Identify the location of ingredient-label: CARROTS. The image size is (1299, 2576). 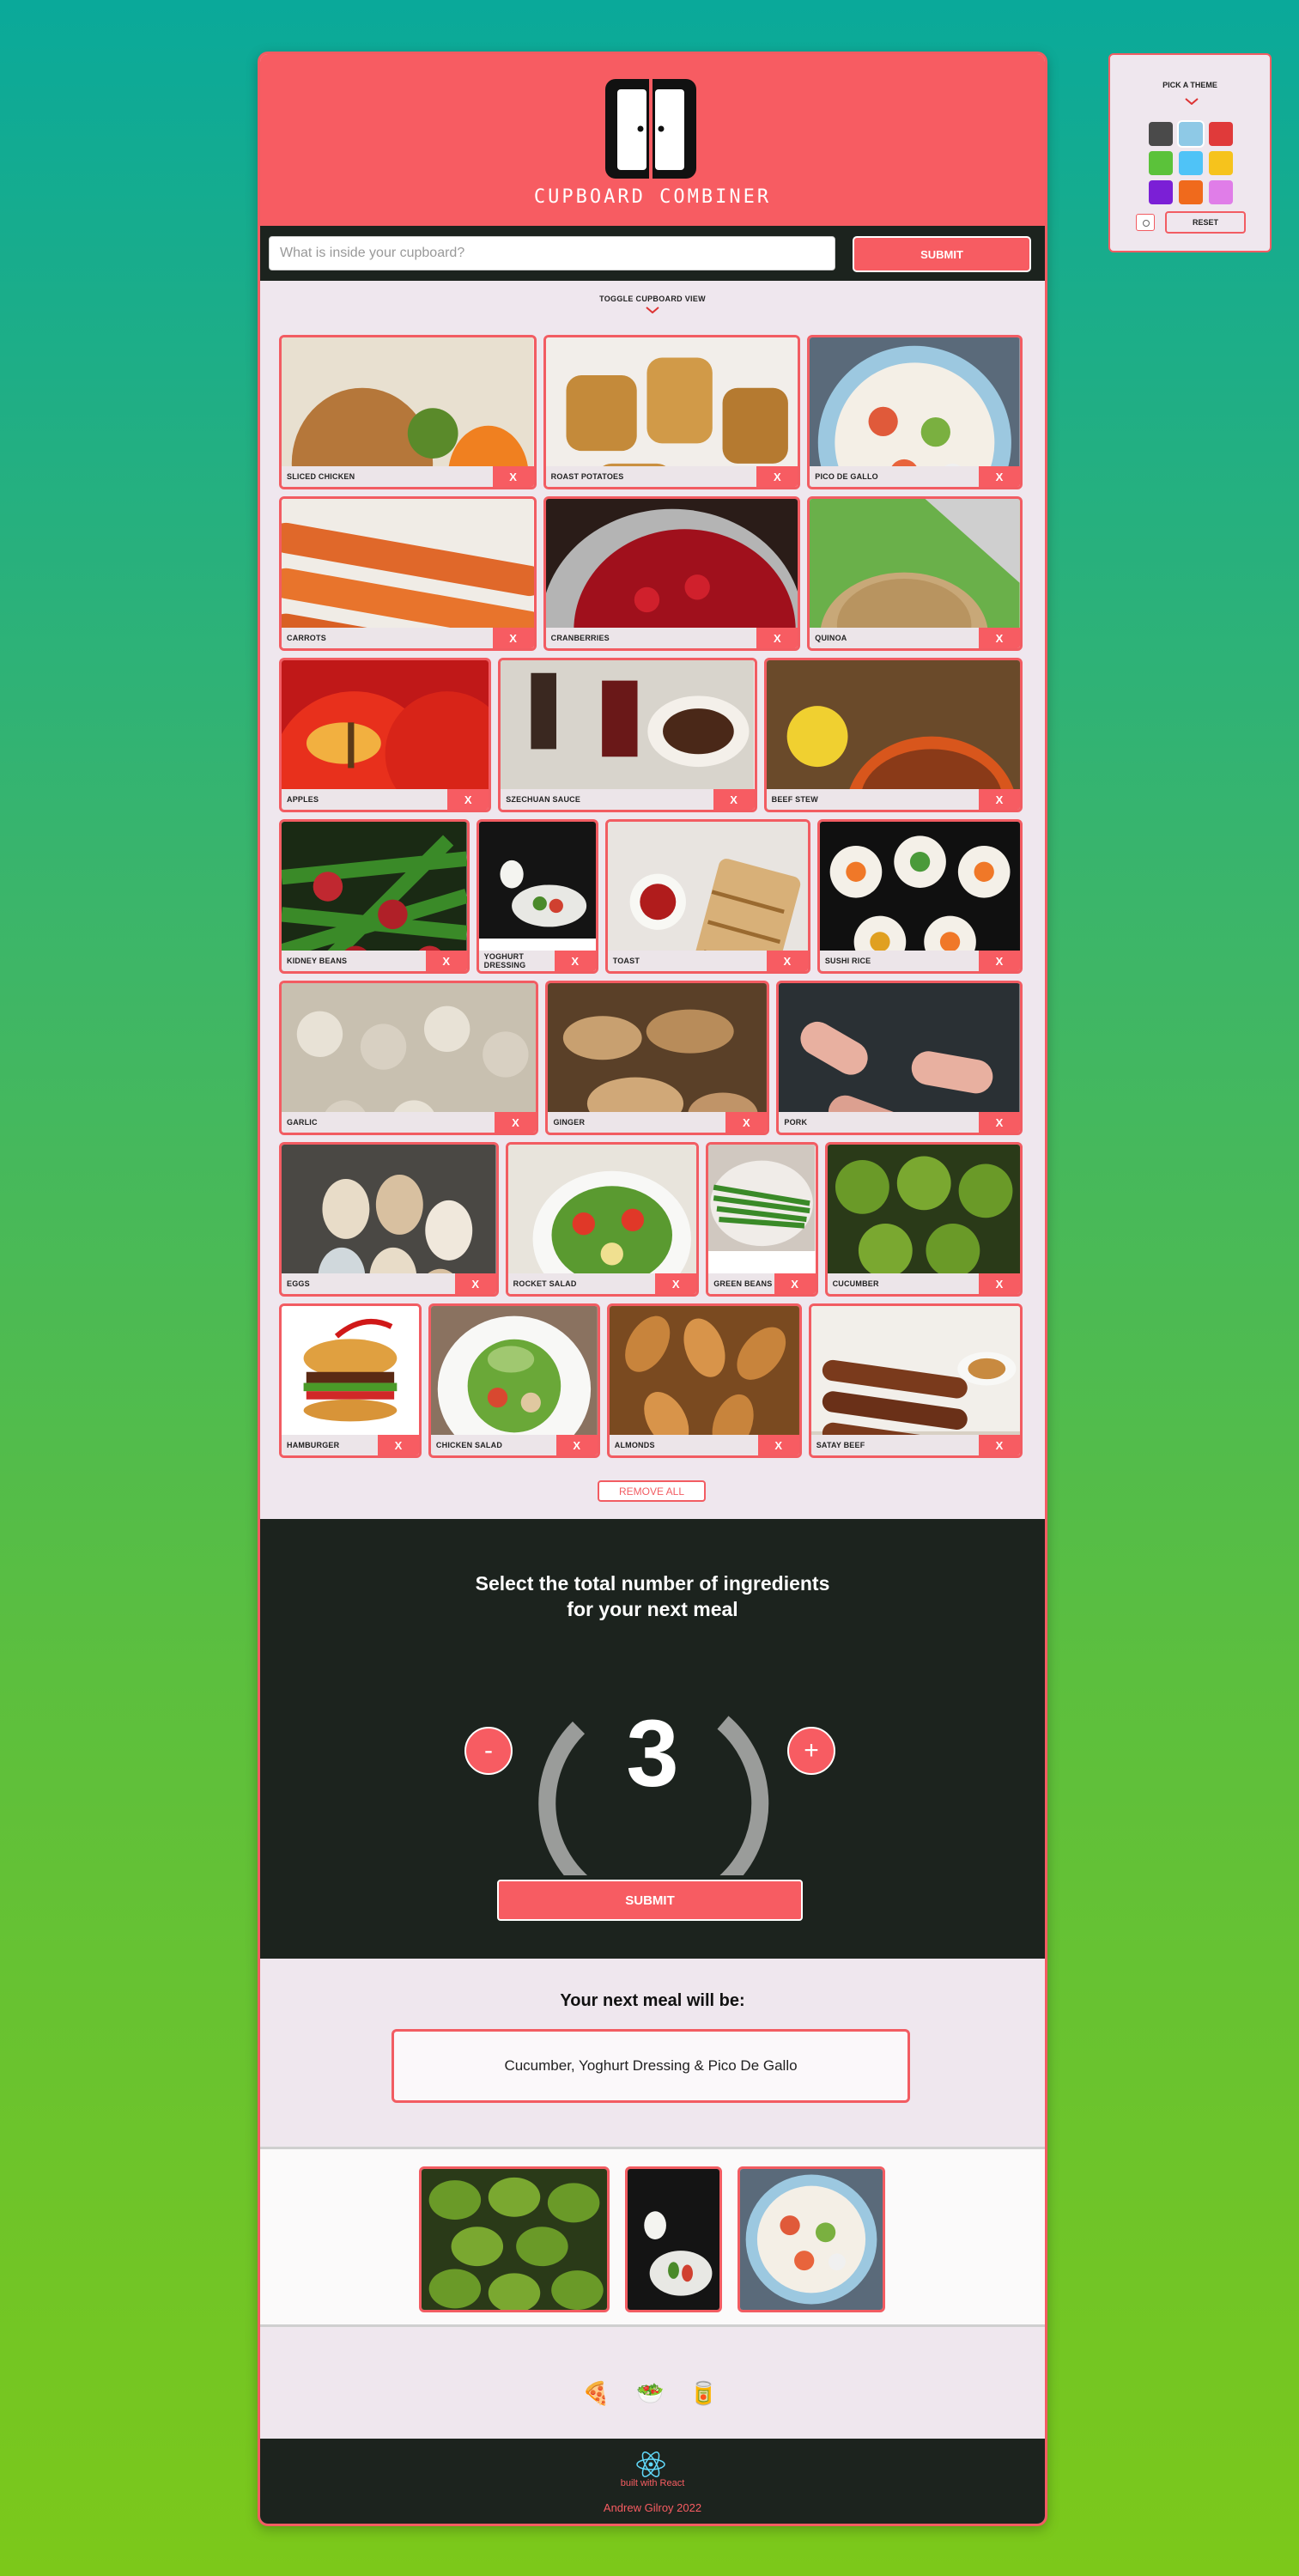
(306, 638).